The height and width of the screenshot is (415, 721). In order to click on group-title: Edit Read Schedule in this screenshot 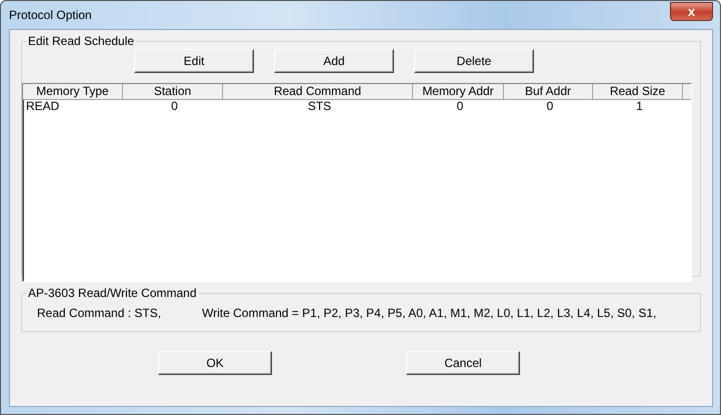, I will do `click(81, 41)`.